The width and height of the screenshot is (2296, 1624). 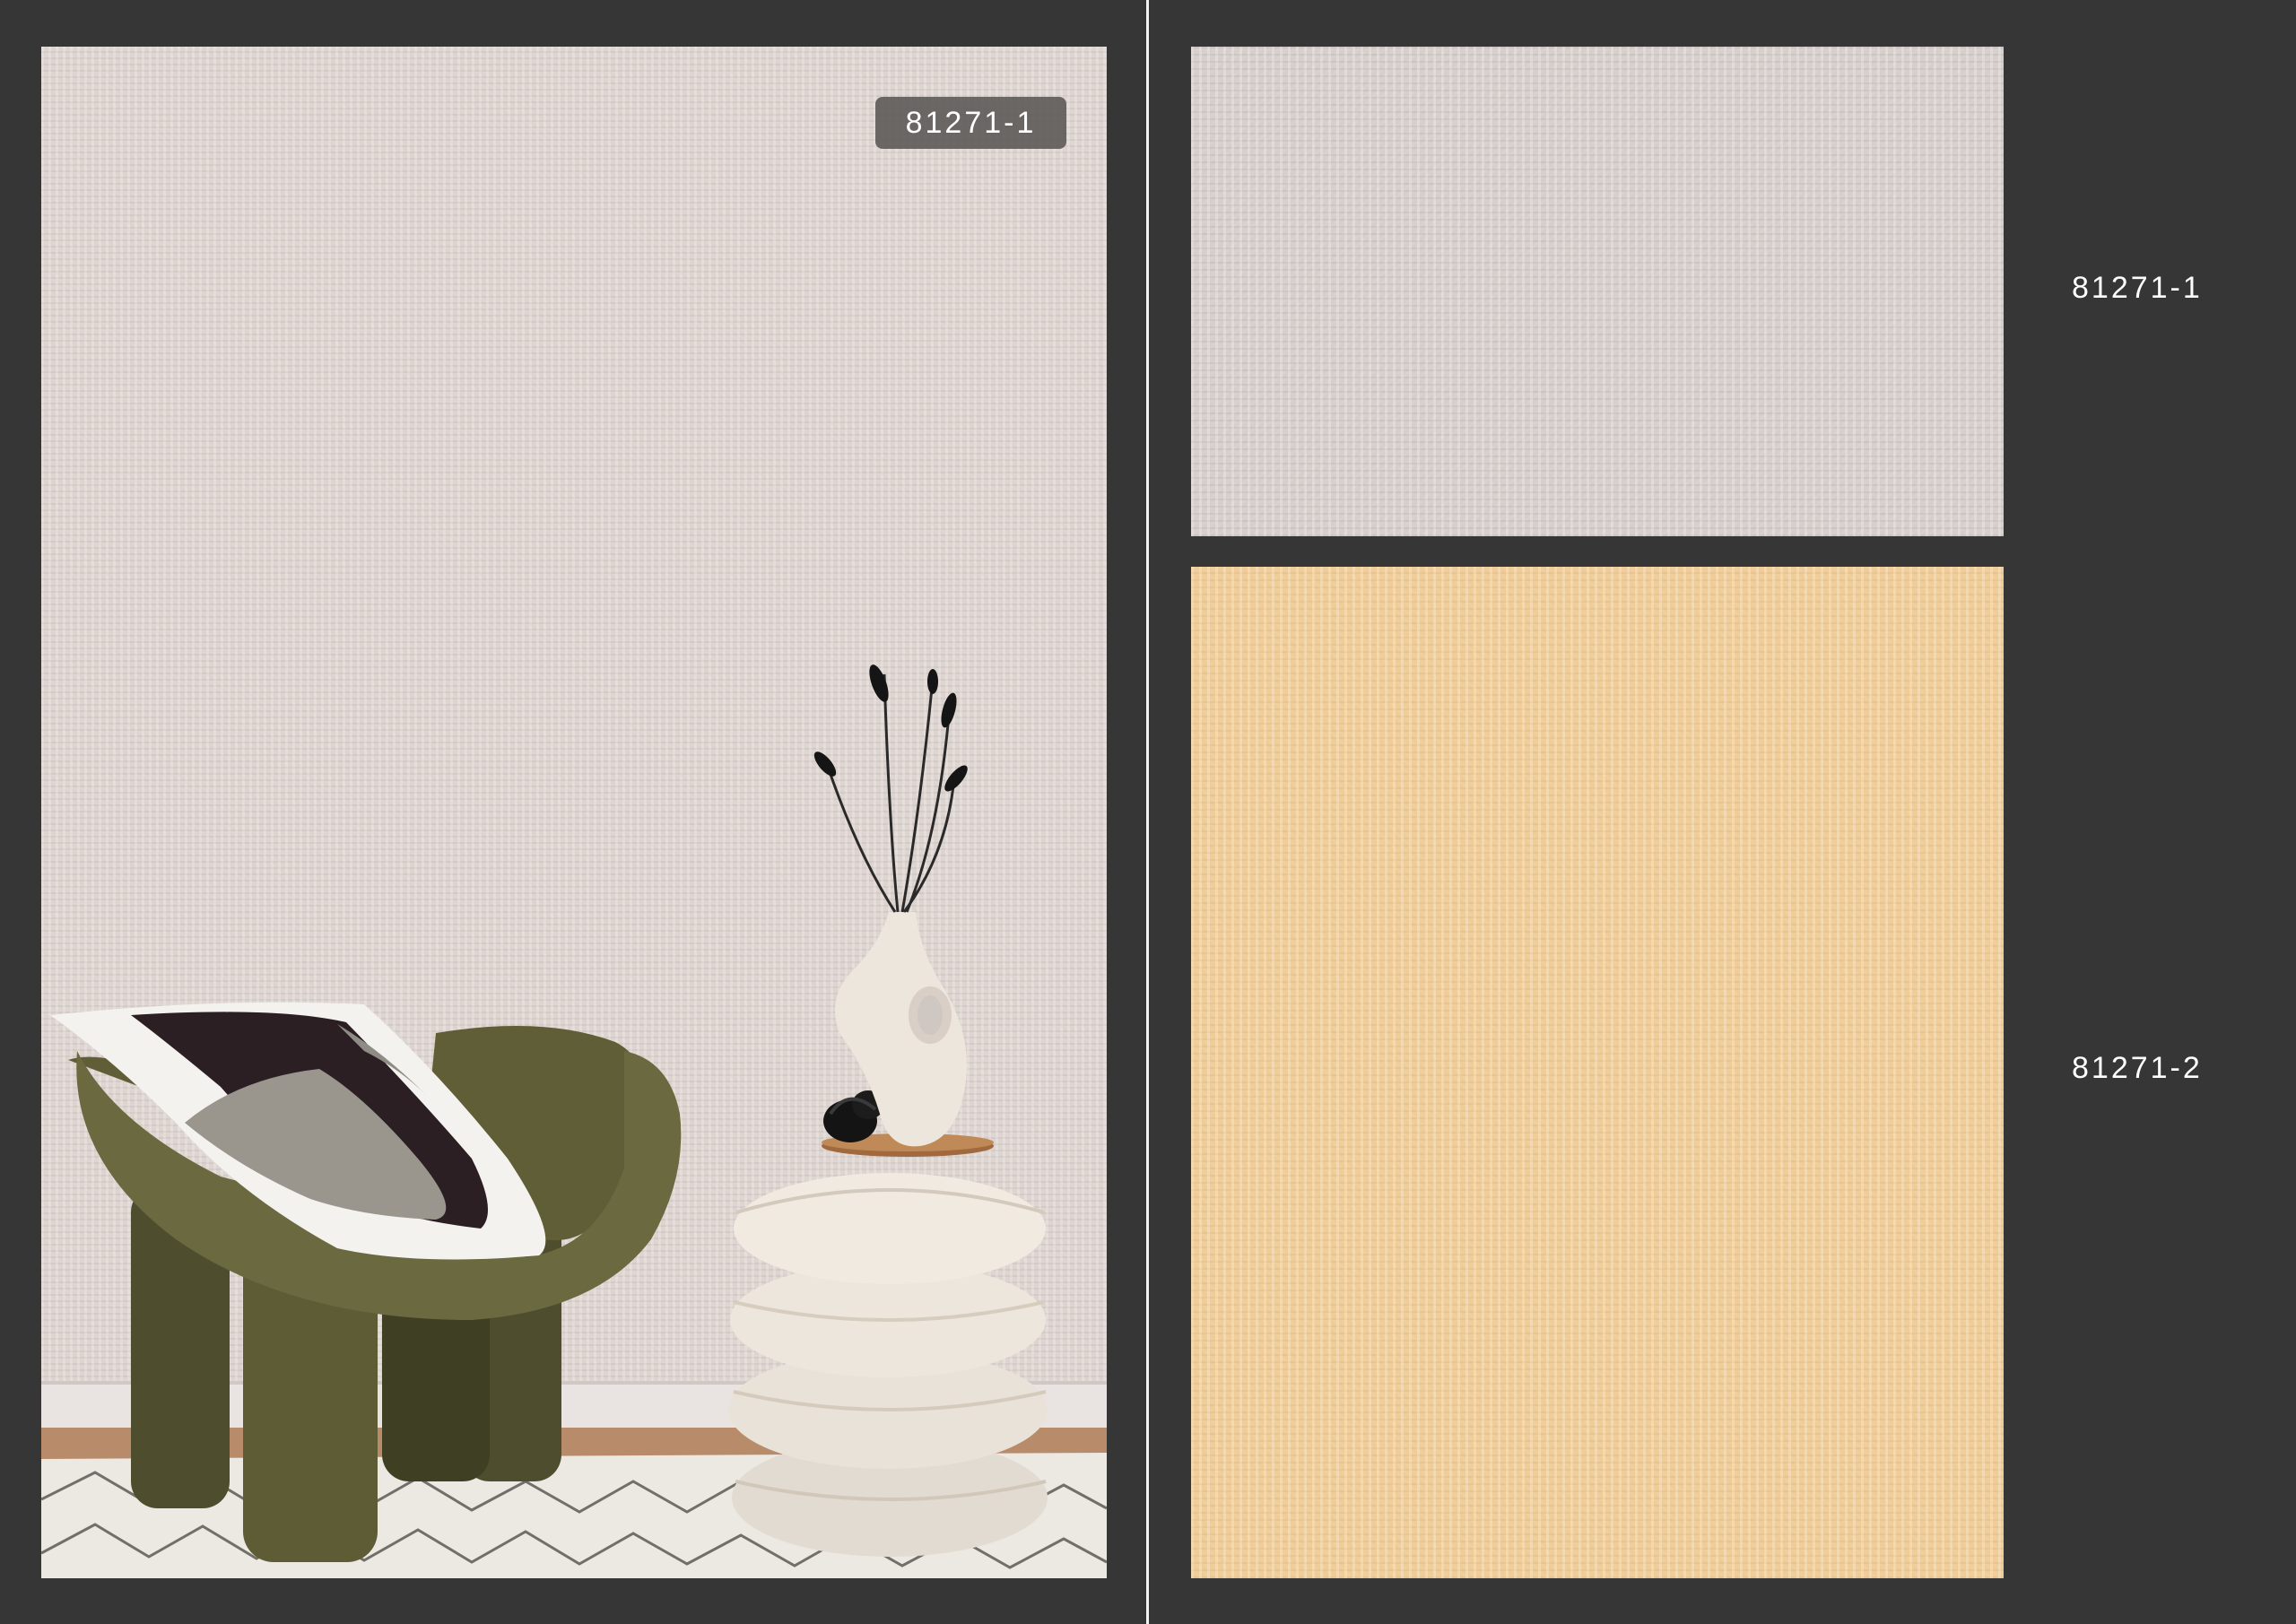 I want to click on room-code-badge: 81271-1, so click(x=970, y=123).